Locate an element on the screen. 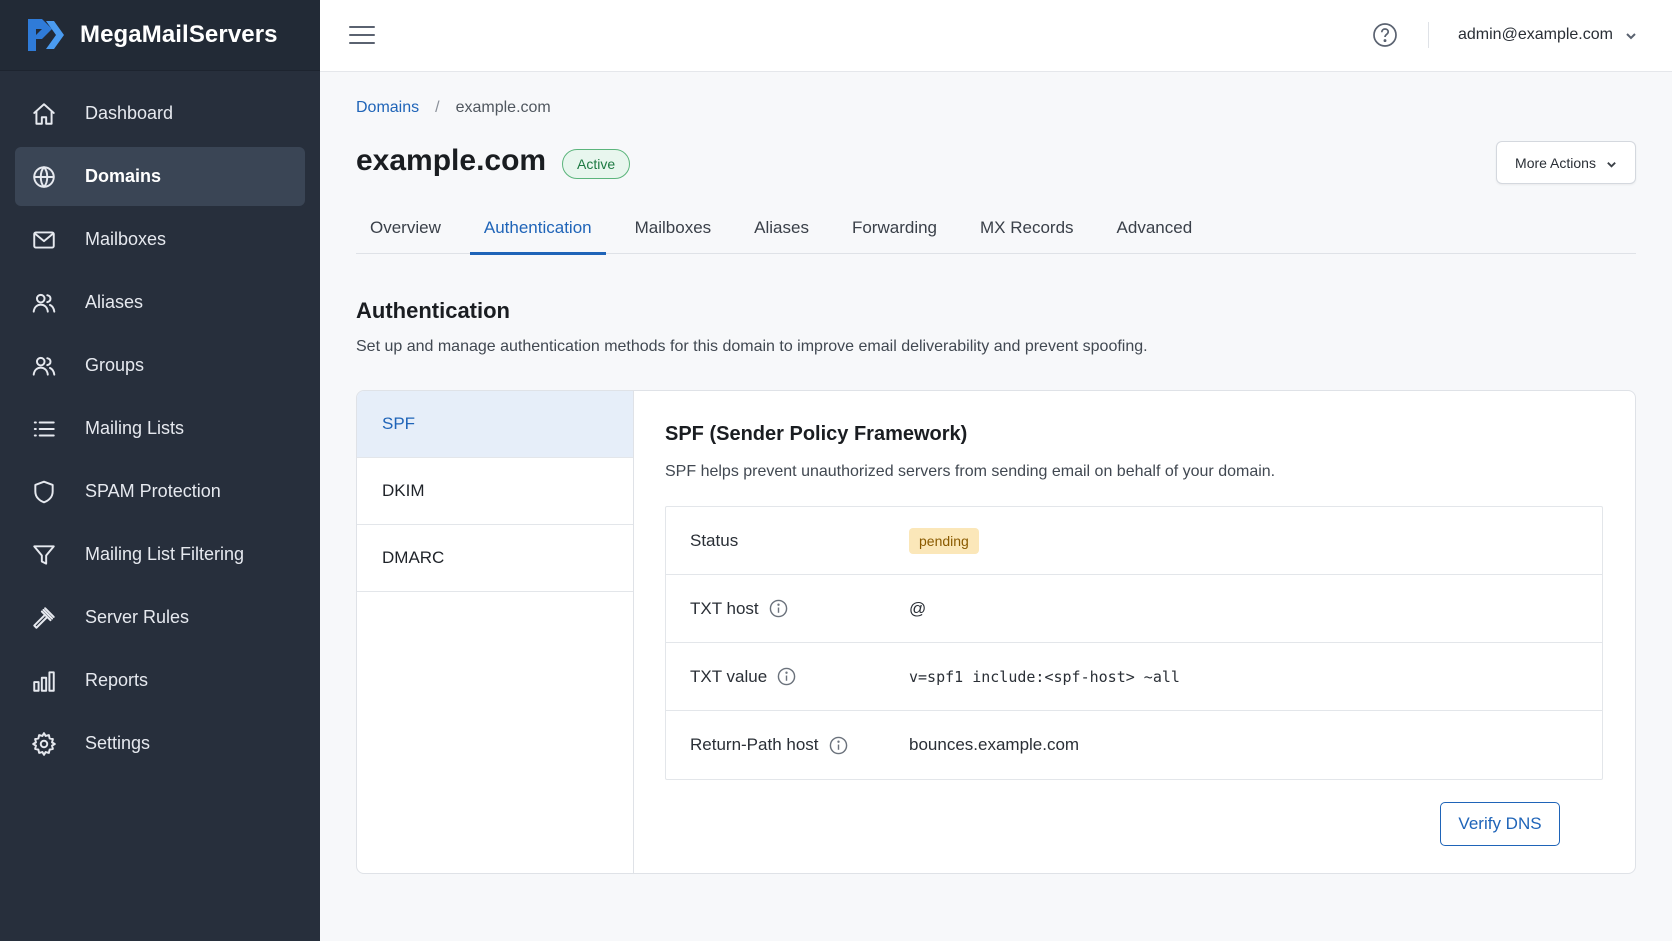 The height and width of the screenshot is (941, 1672). method-dkim: DKIM is located at coordinates (495, 491).